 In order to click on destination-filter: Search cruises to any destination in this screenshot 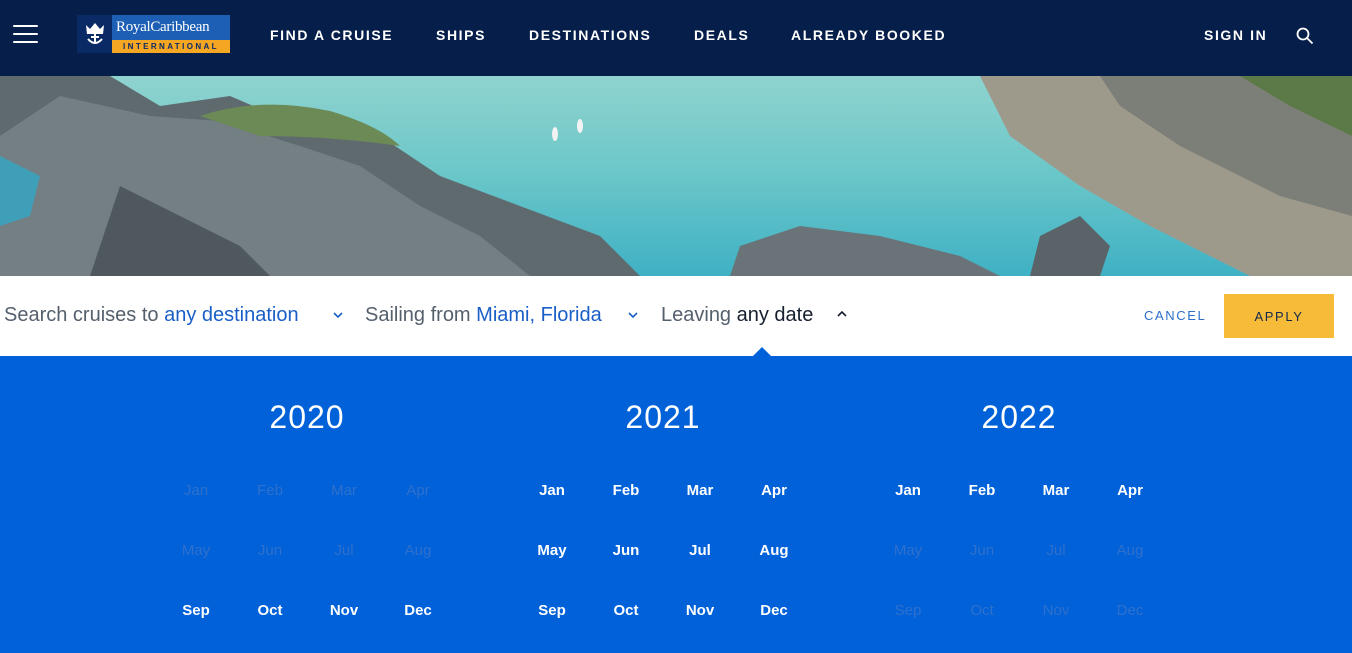, I will do `click(151, 315)`.